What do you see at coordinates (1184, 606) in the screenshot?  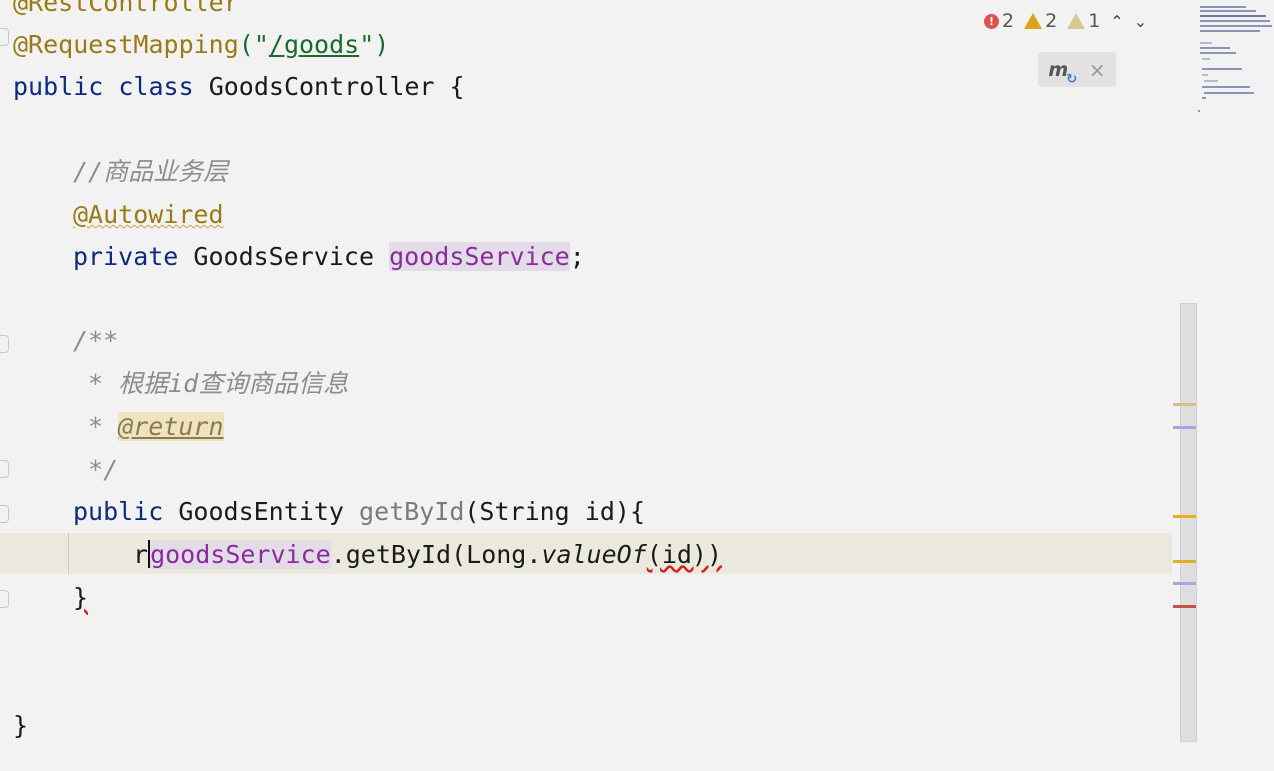 I see `marker-error` at bounding box center [1184, 606].